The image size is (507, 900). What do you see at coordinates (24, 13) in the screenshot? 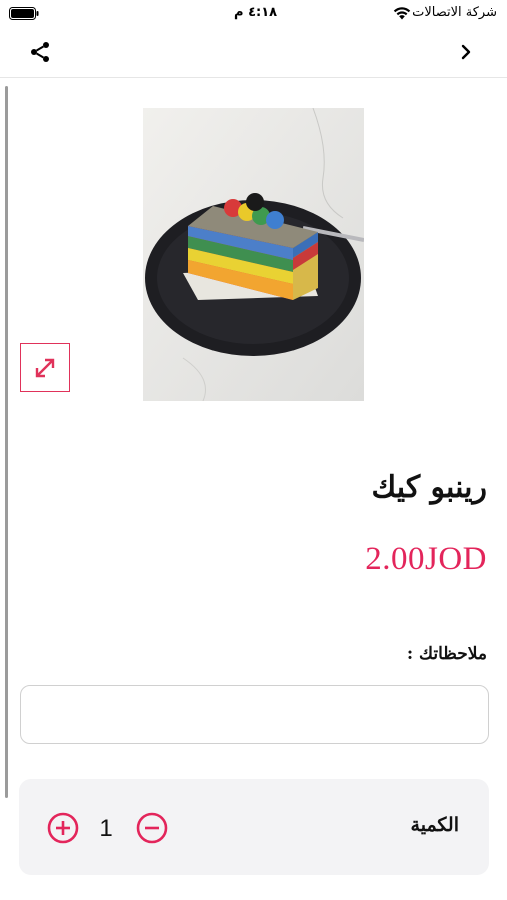
I see `battery-icon` at bounding box center [24, 13].